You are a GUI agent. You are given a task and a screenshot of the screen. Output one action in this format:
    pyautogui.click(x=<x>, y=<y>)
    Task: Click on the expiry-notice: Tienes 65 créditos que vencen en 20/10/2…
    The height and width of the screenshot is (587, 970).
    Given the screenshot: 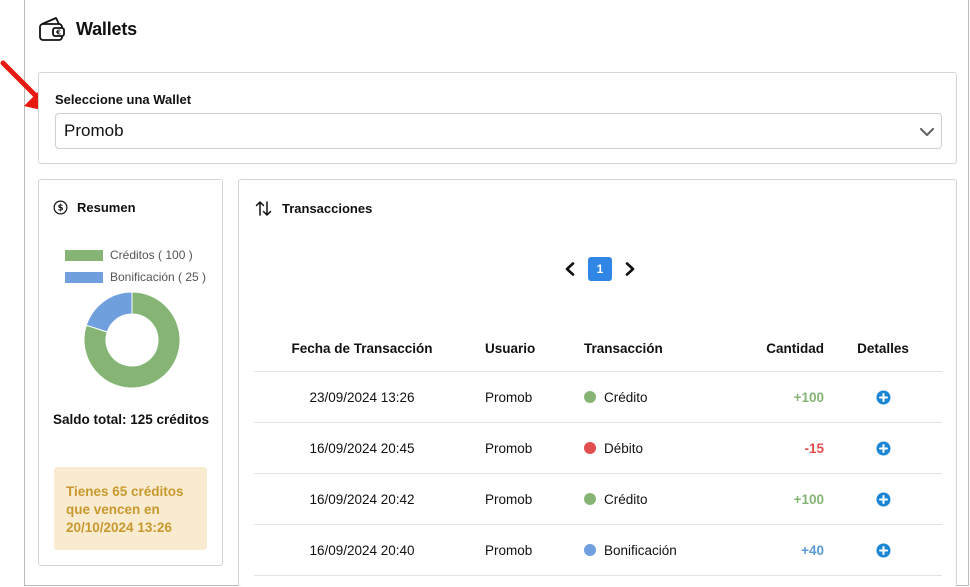 What is the action you would take?
    pyautogui.click(x=130, y=508)
    